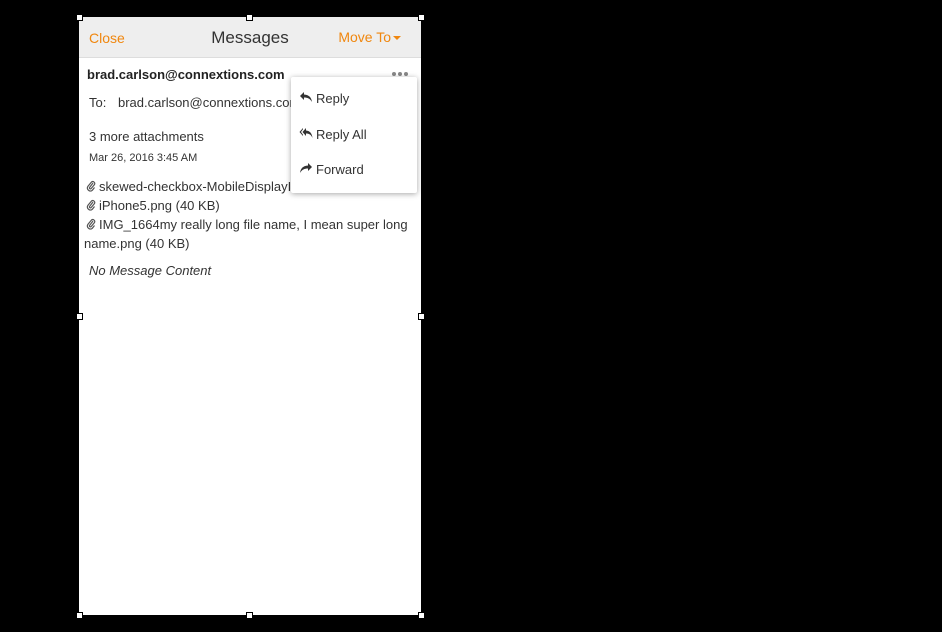 The height and width of the screenshot is (632, 942). Describe the element at coordinates (186, 74) in the screenshot. I see `sender-address: brad.carlson@connextions.com` at that location.